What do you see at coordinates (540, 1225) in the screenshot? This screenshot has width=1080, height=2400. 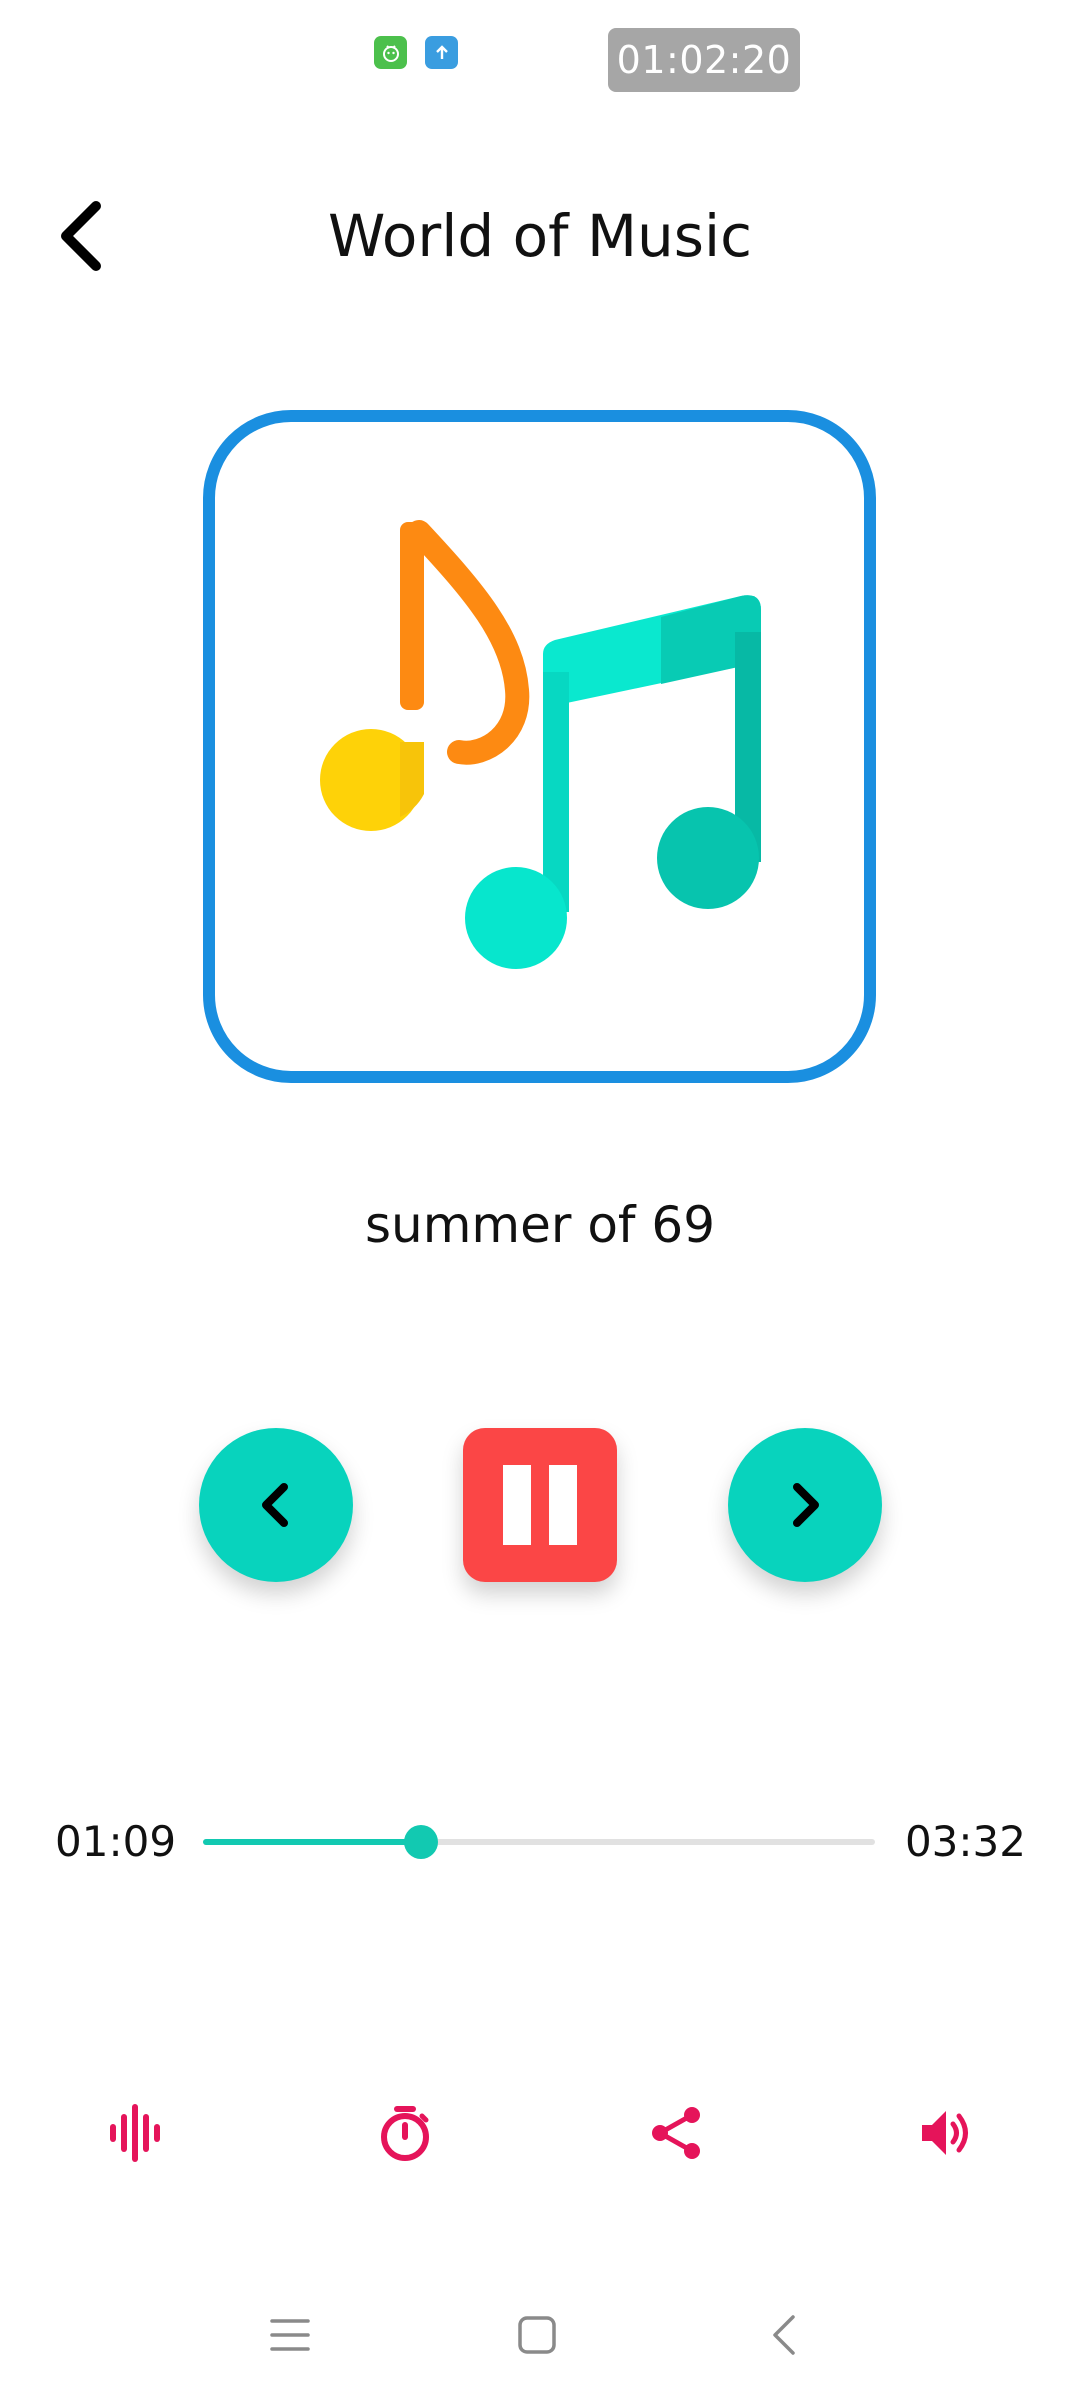 I see `song-title: summer of 69` at bounding box center [540, 1225].